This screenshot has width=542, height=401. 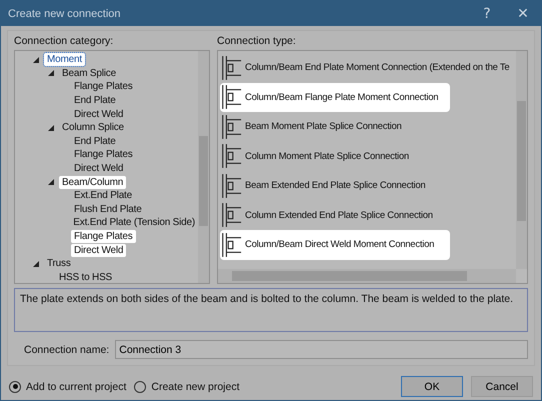 I want to click on connection-type-item: Column Extended End Plate Splice Connection, so click(x=335, y=215).